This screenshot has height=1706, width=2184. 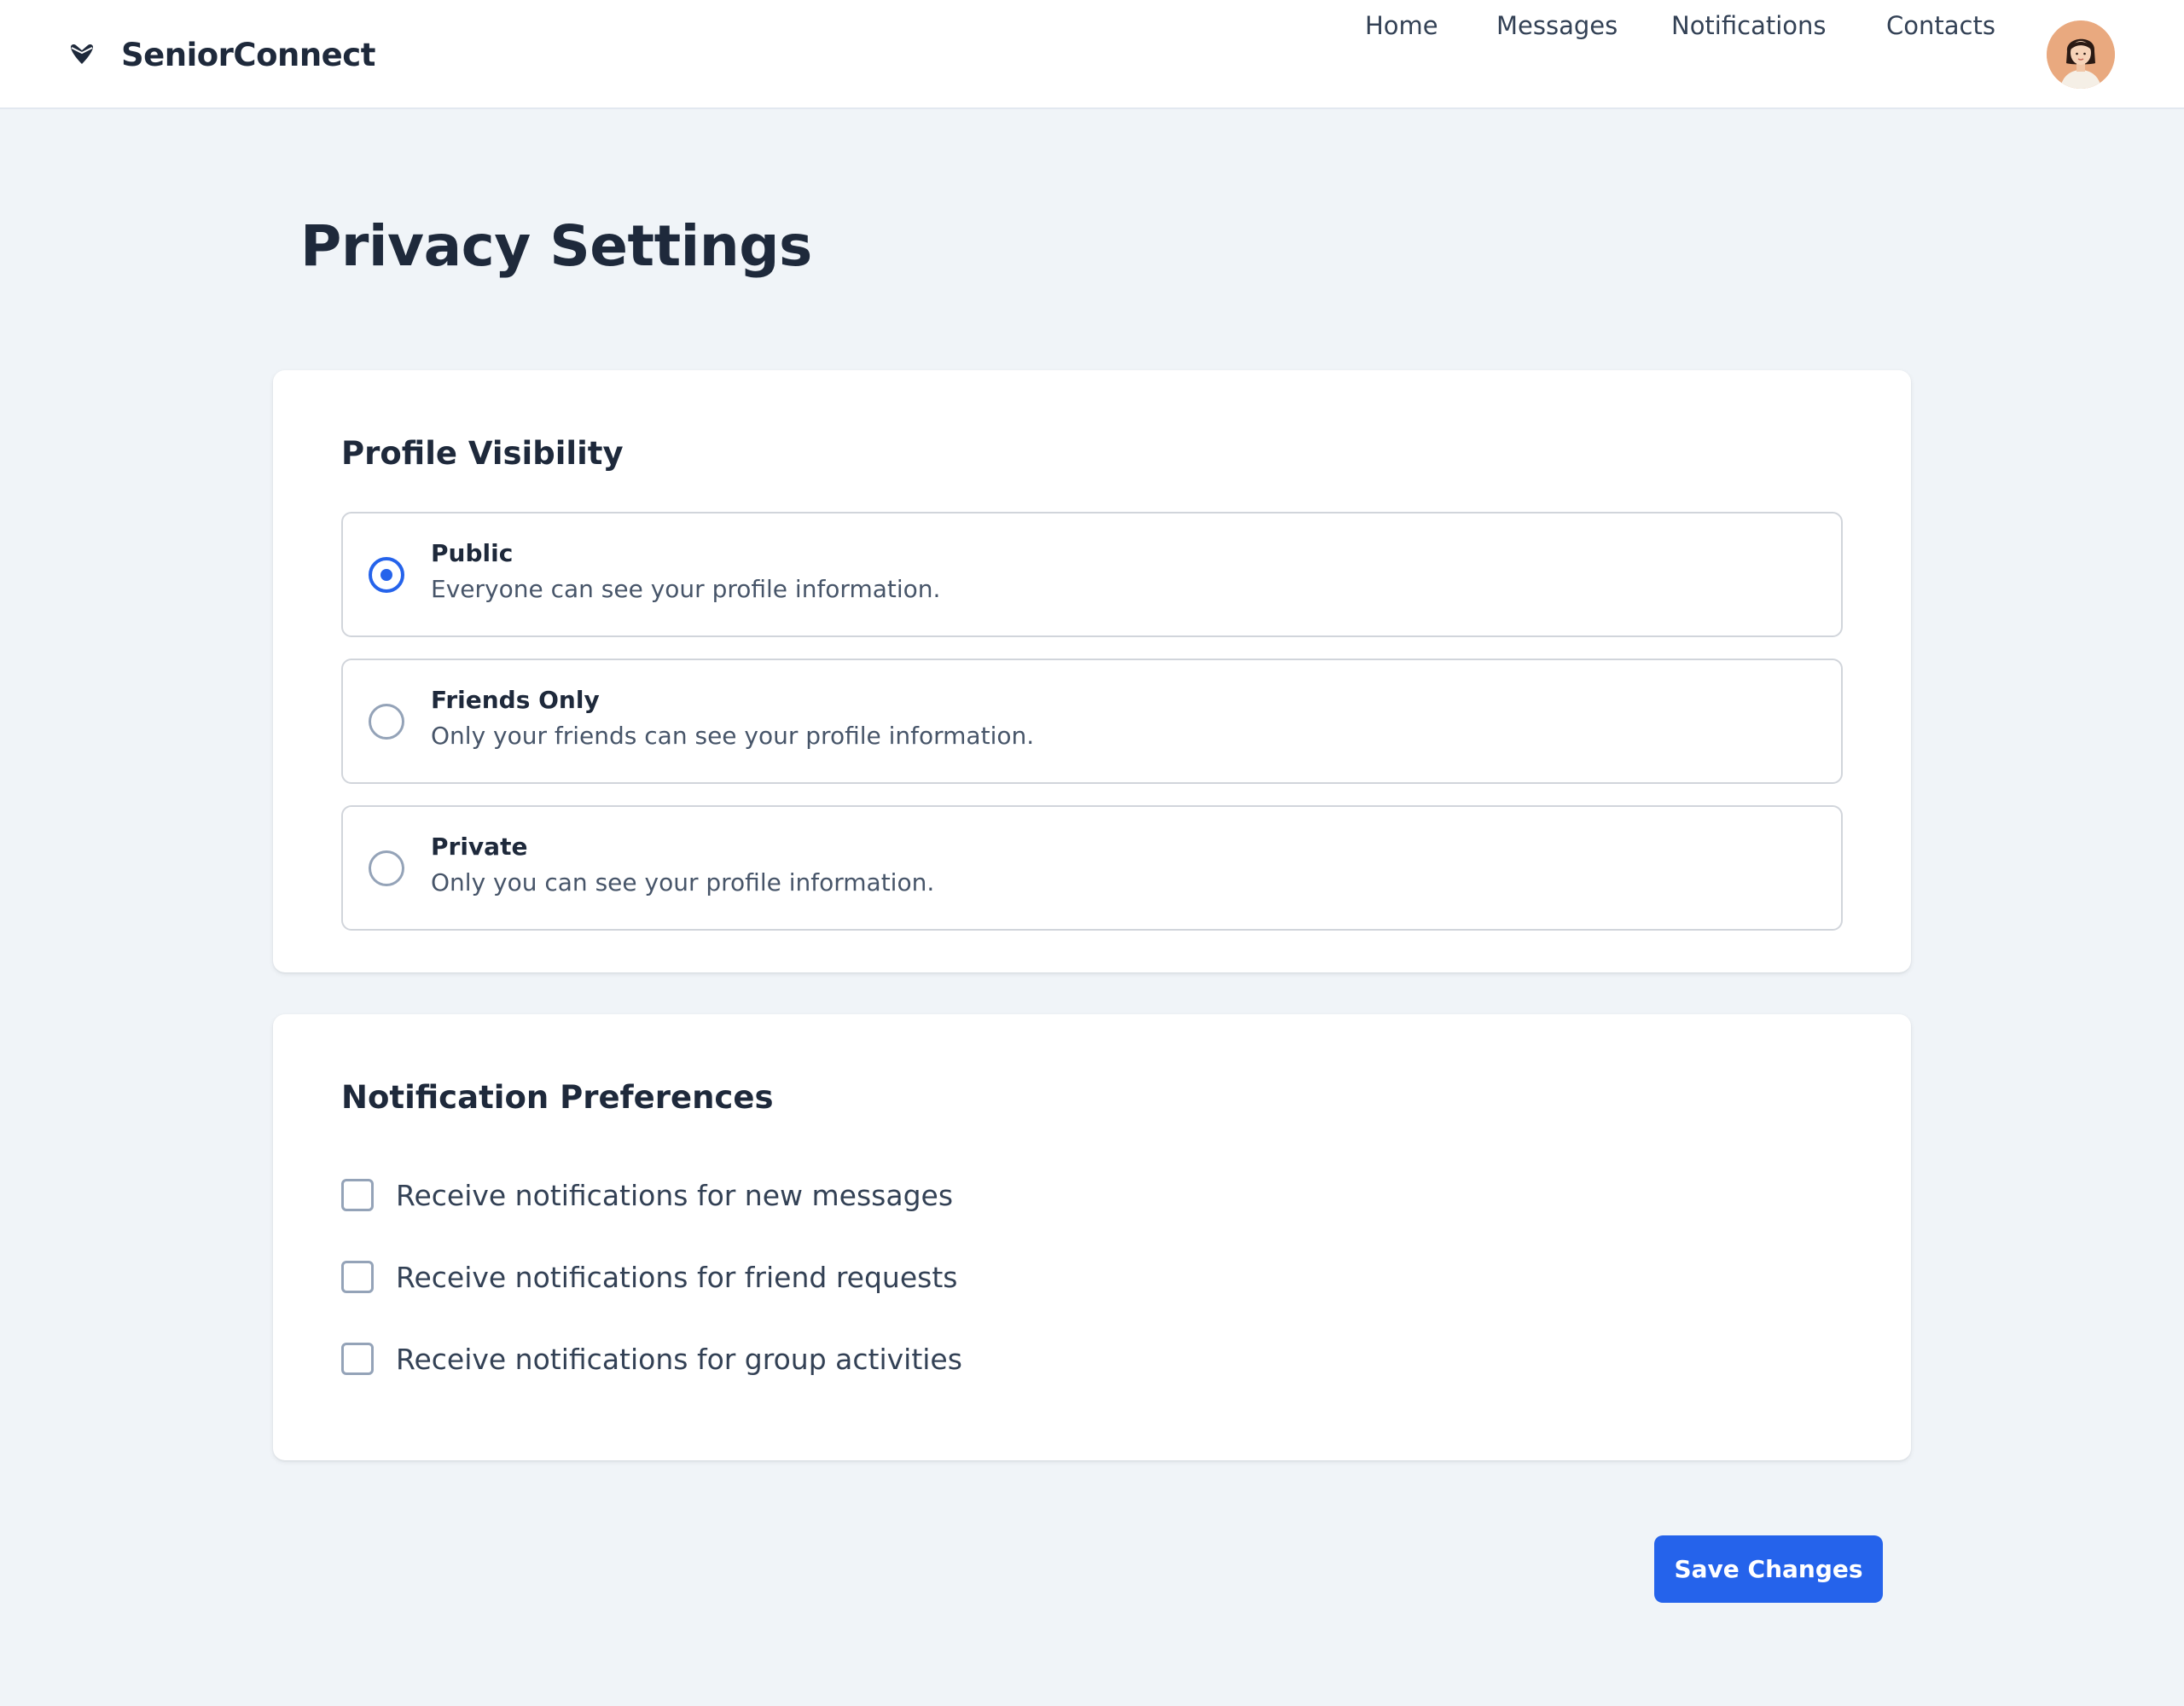 What do you see at coordinates (556, 246) in the screenshot?
I see `page-title: Privacy Settings` at bounding box center [556, 246].